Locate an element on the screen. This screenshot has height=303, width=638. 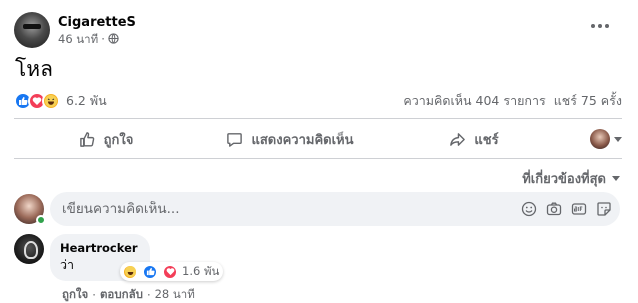
like-label: ถูกใจ is located at coordinates (118, 140).